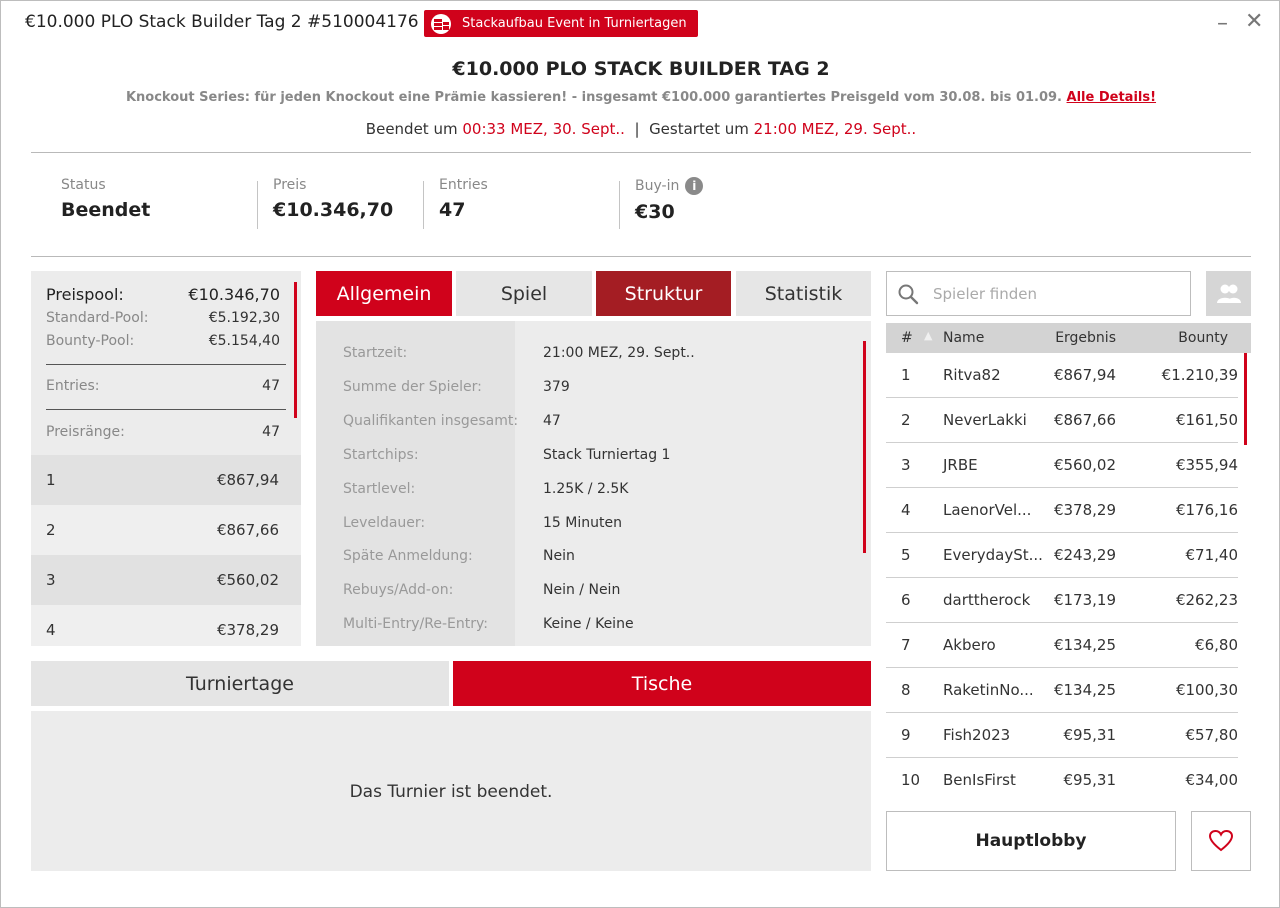 The image size is (1280, 908). What do you see at coordinates (803, 293) in the screenshot?
I see `tab-statistik: Statistik` at bounding box center [803, 293].